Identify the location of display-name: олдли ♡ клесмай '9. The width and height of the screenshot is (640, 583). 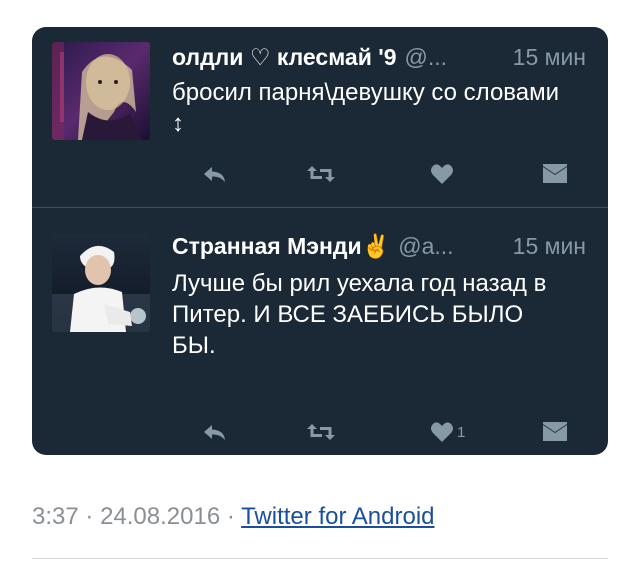
(284, 57).